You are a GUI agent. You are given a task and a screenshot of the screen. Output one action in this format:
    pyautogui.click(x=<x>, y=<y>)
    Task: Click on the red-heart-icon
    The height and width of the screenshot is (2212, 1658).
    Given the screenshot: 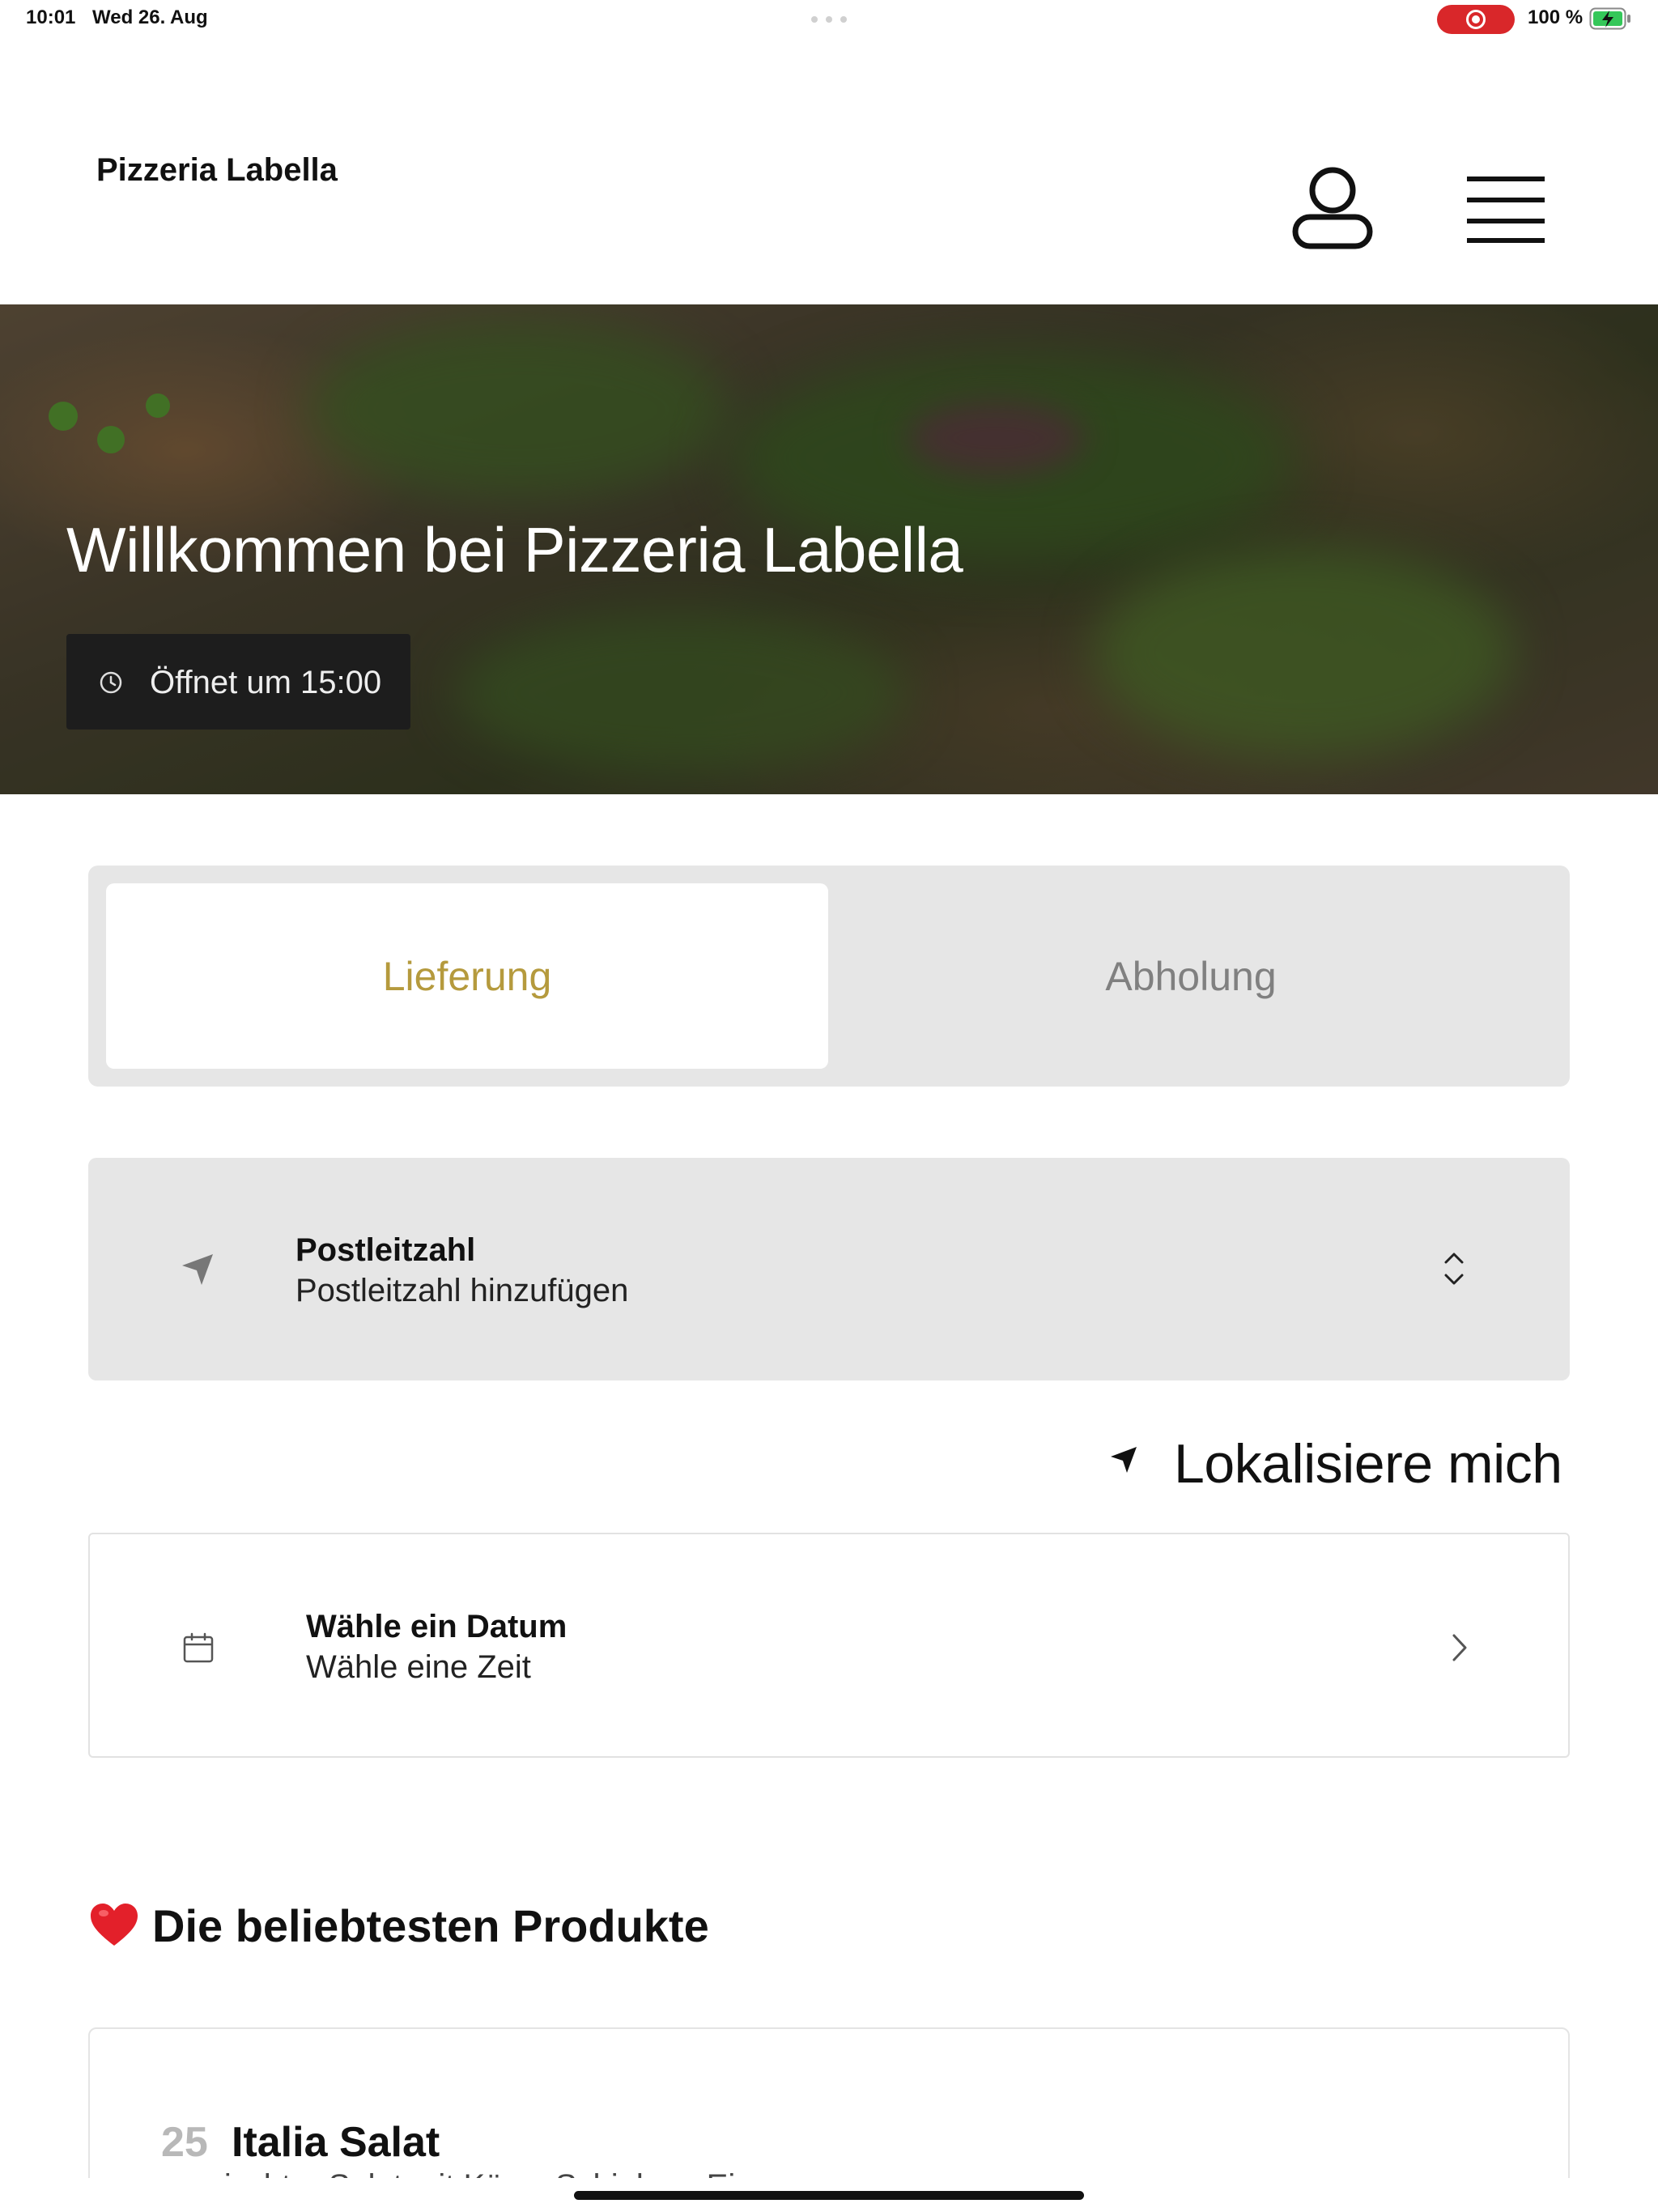 What is the action you would take?
    pyautogui.click(x=114, y=1925)
    